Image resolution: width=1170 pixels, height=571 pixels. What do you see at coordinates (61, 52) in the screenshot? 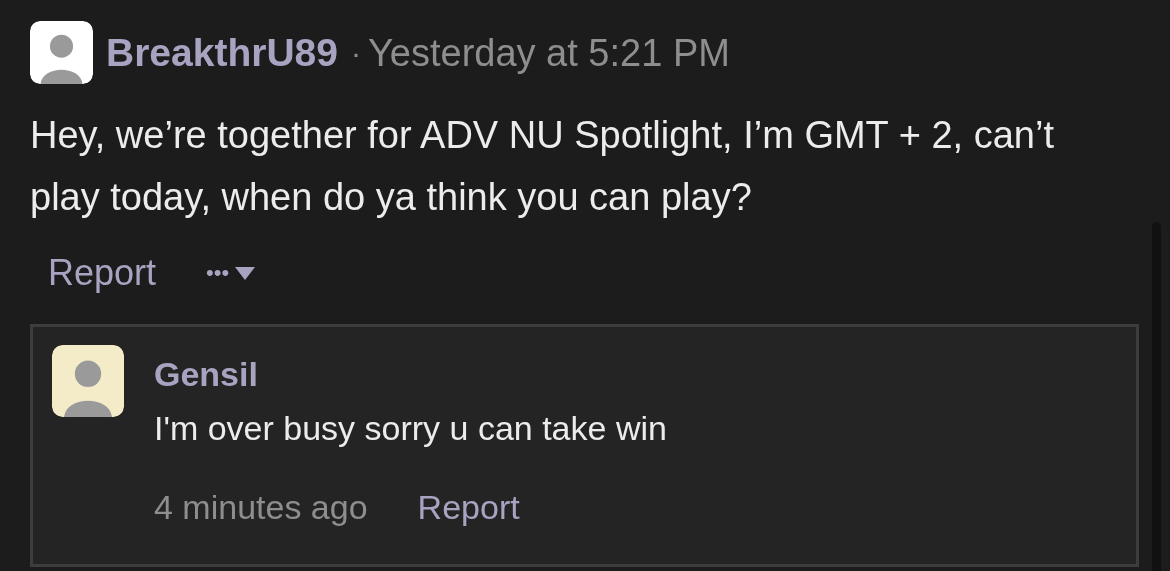
I see `avatar` at bounding box center [61, 52].